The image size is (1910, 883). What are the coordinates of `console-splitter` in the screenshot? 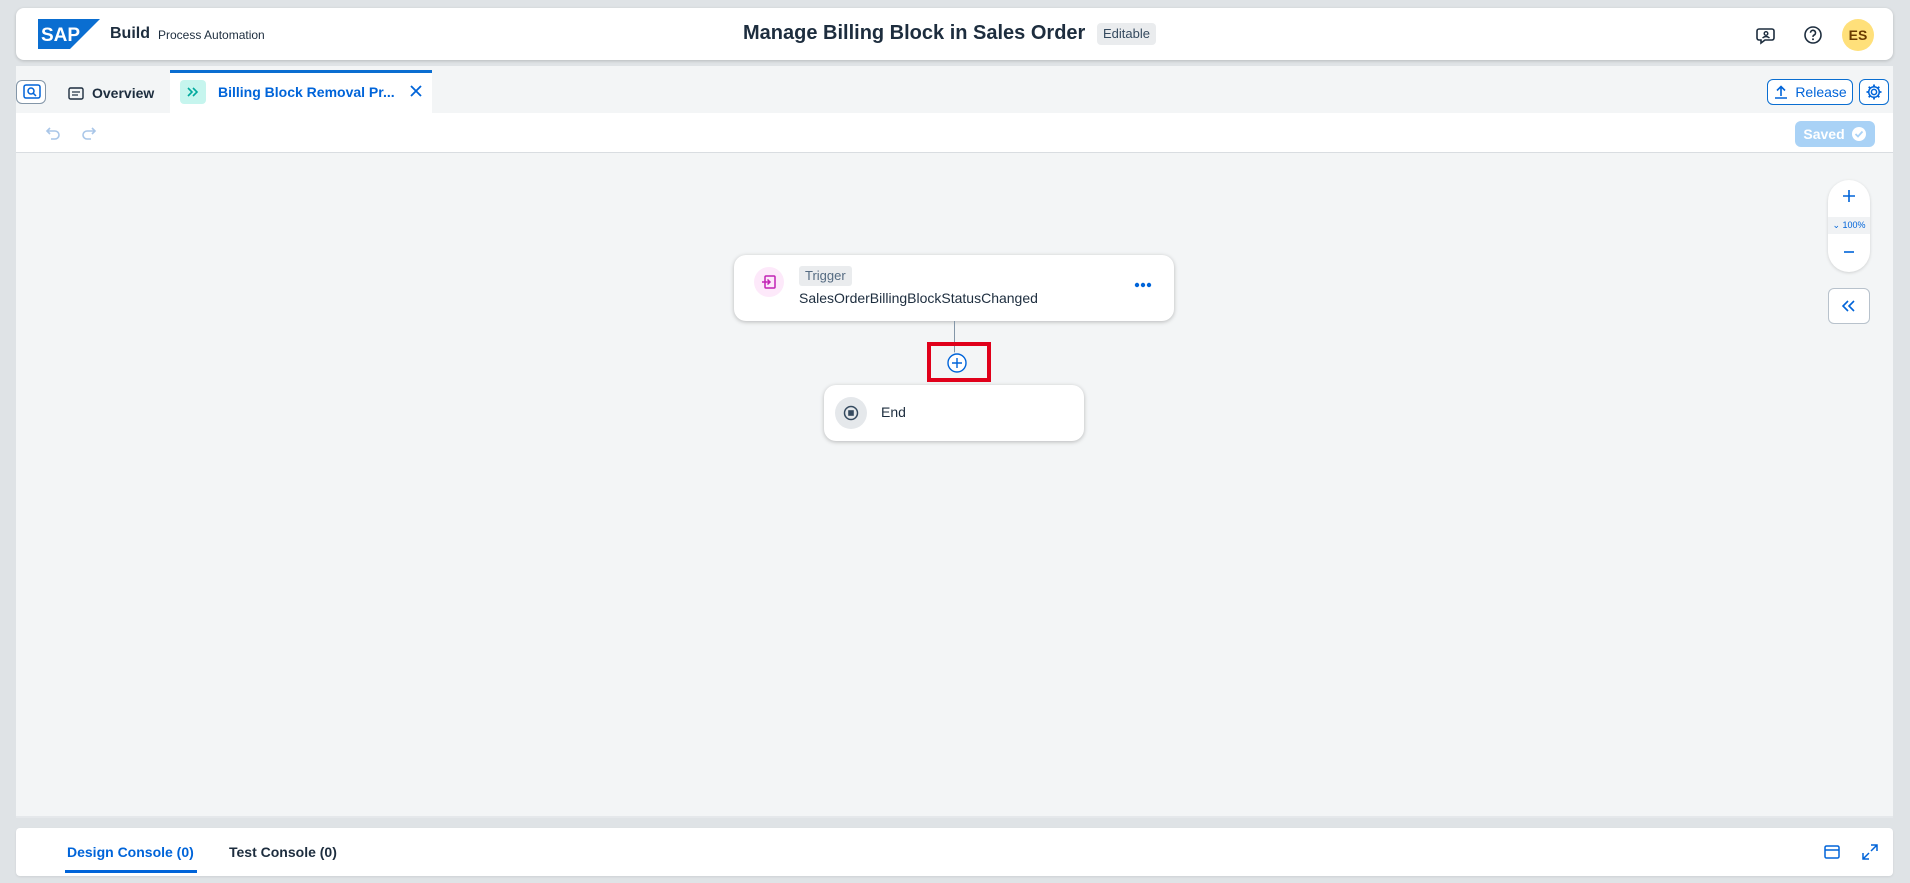 It's located at (954, 817).